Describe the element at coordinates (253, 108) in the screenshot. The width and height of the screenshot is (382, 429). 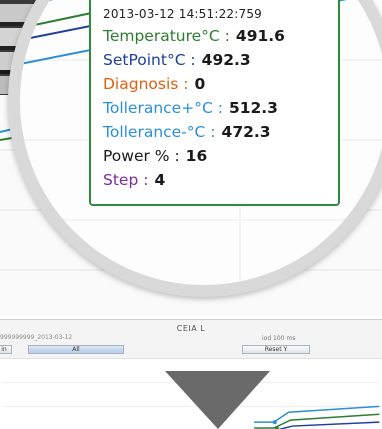
I see `tooltip-row-value: 512.3` at that location.